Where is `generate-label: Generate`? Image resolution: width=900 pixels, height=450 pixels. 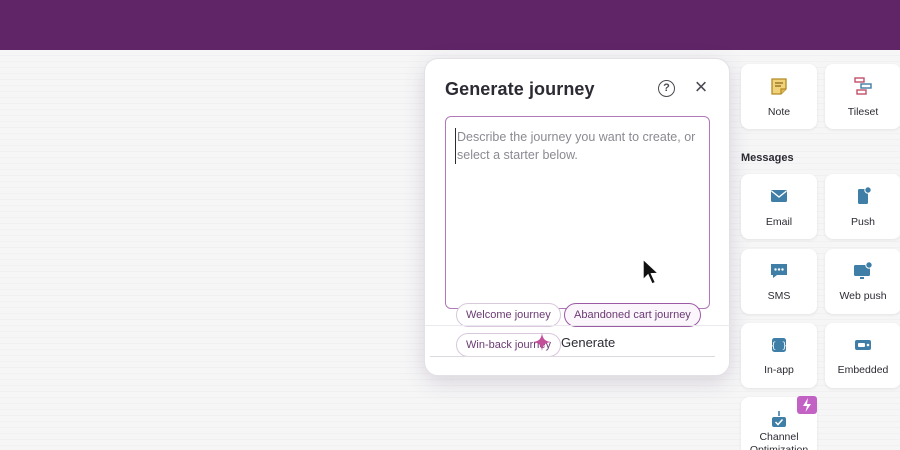
generate-label: Generate is located at coordinates (588, 342).